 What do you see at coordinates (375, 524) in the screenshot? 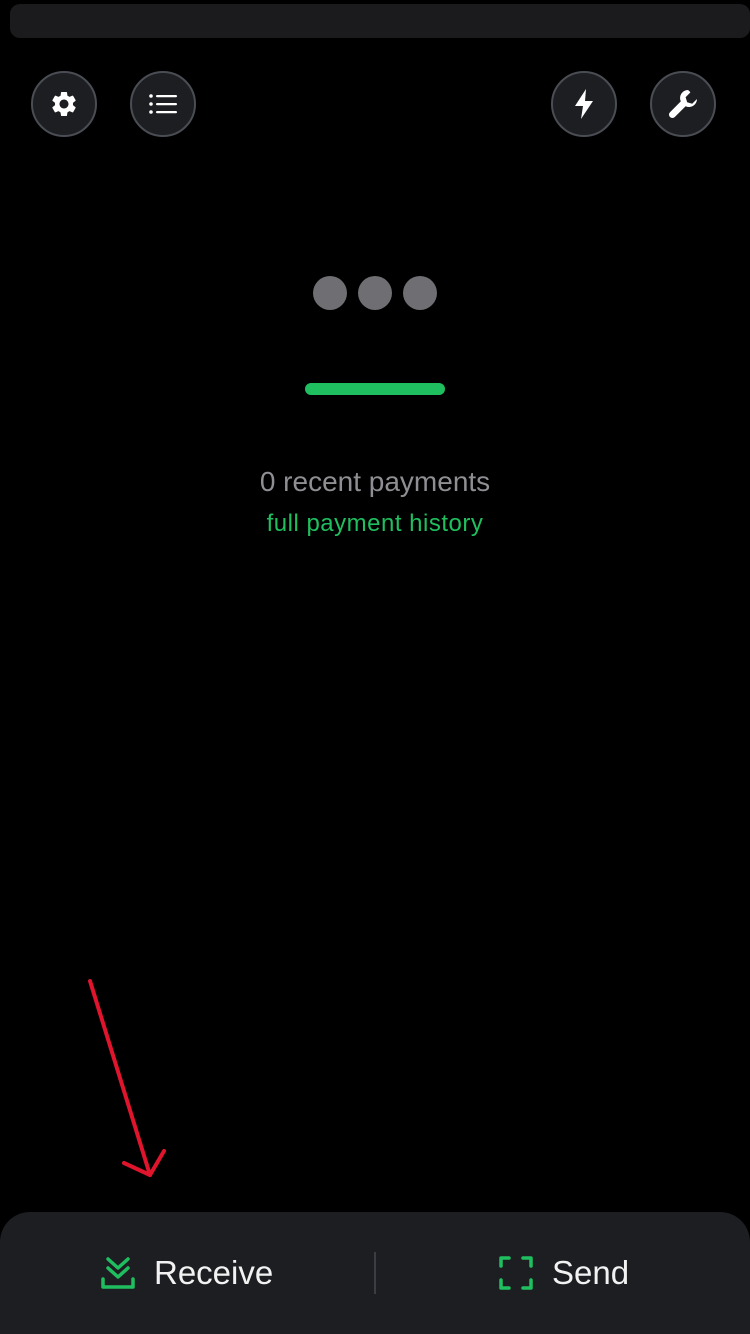
I see `full-payment-history-link: full payment history` at bounding box center [375, 524].